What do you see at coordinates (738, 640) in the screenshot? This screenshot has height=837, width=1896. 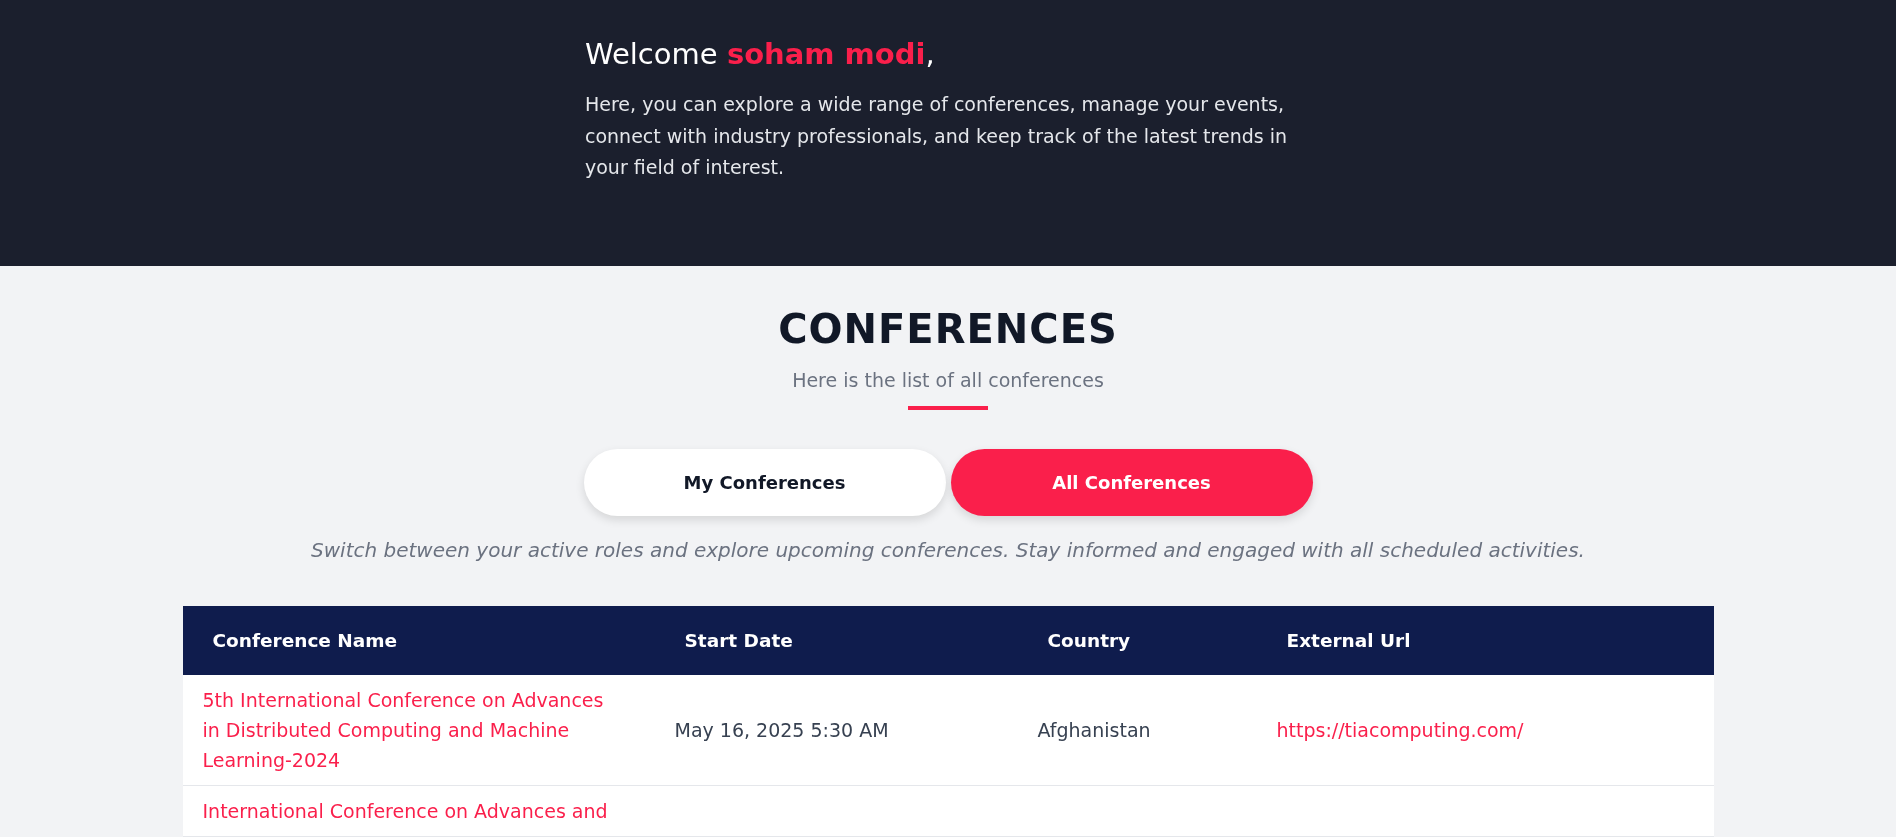 I see `column-header: Start Date` at bounding box center [738, 640].